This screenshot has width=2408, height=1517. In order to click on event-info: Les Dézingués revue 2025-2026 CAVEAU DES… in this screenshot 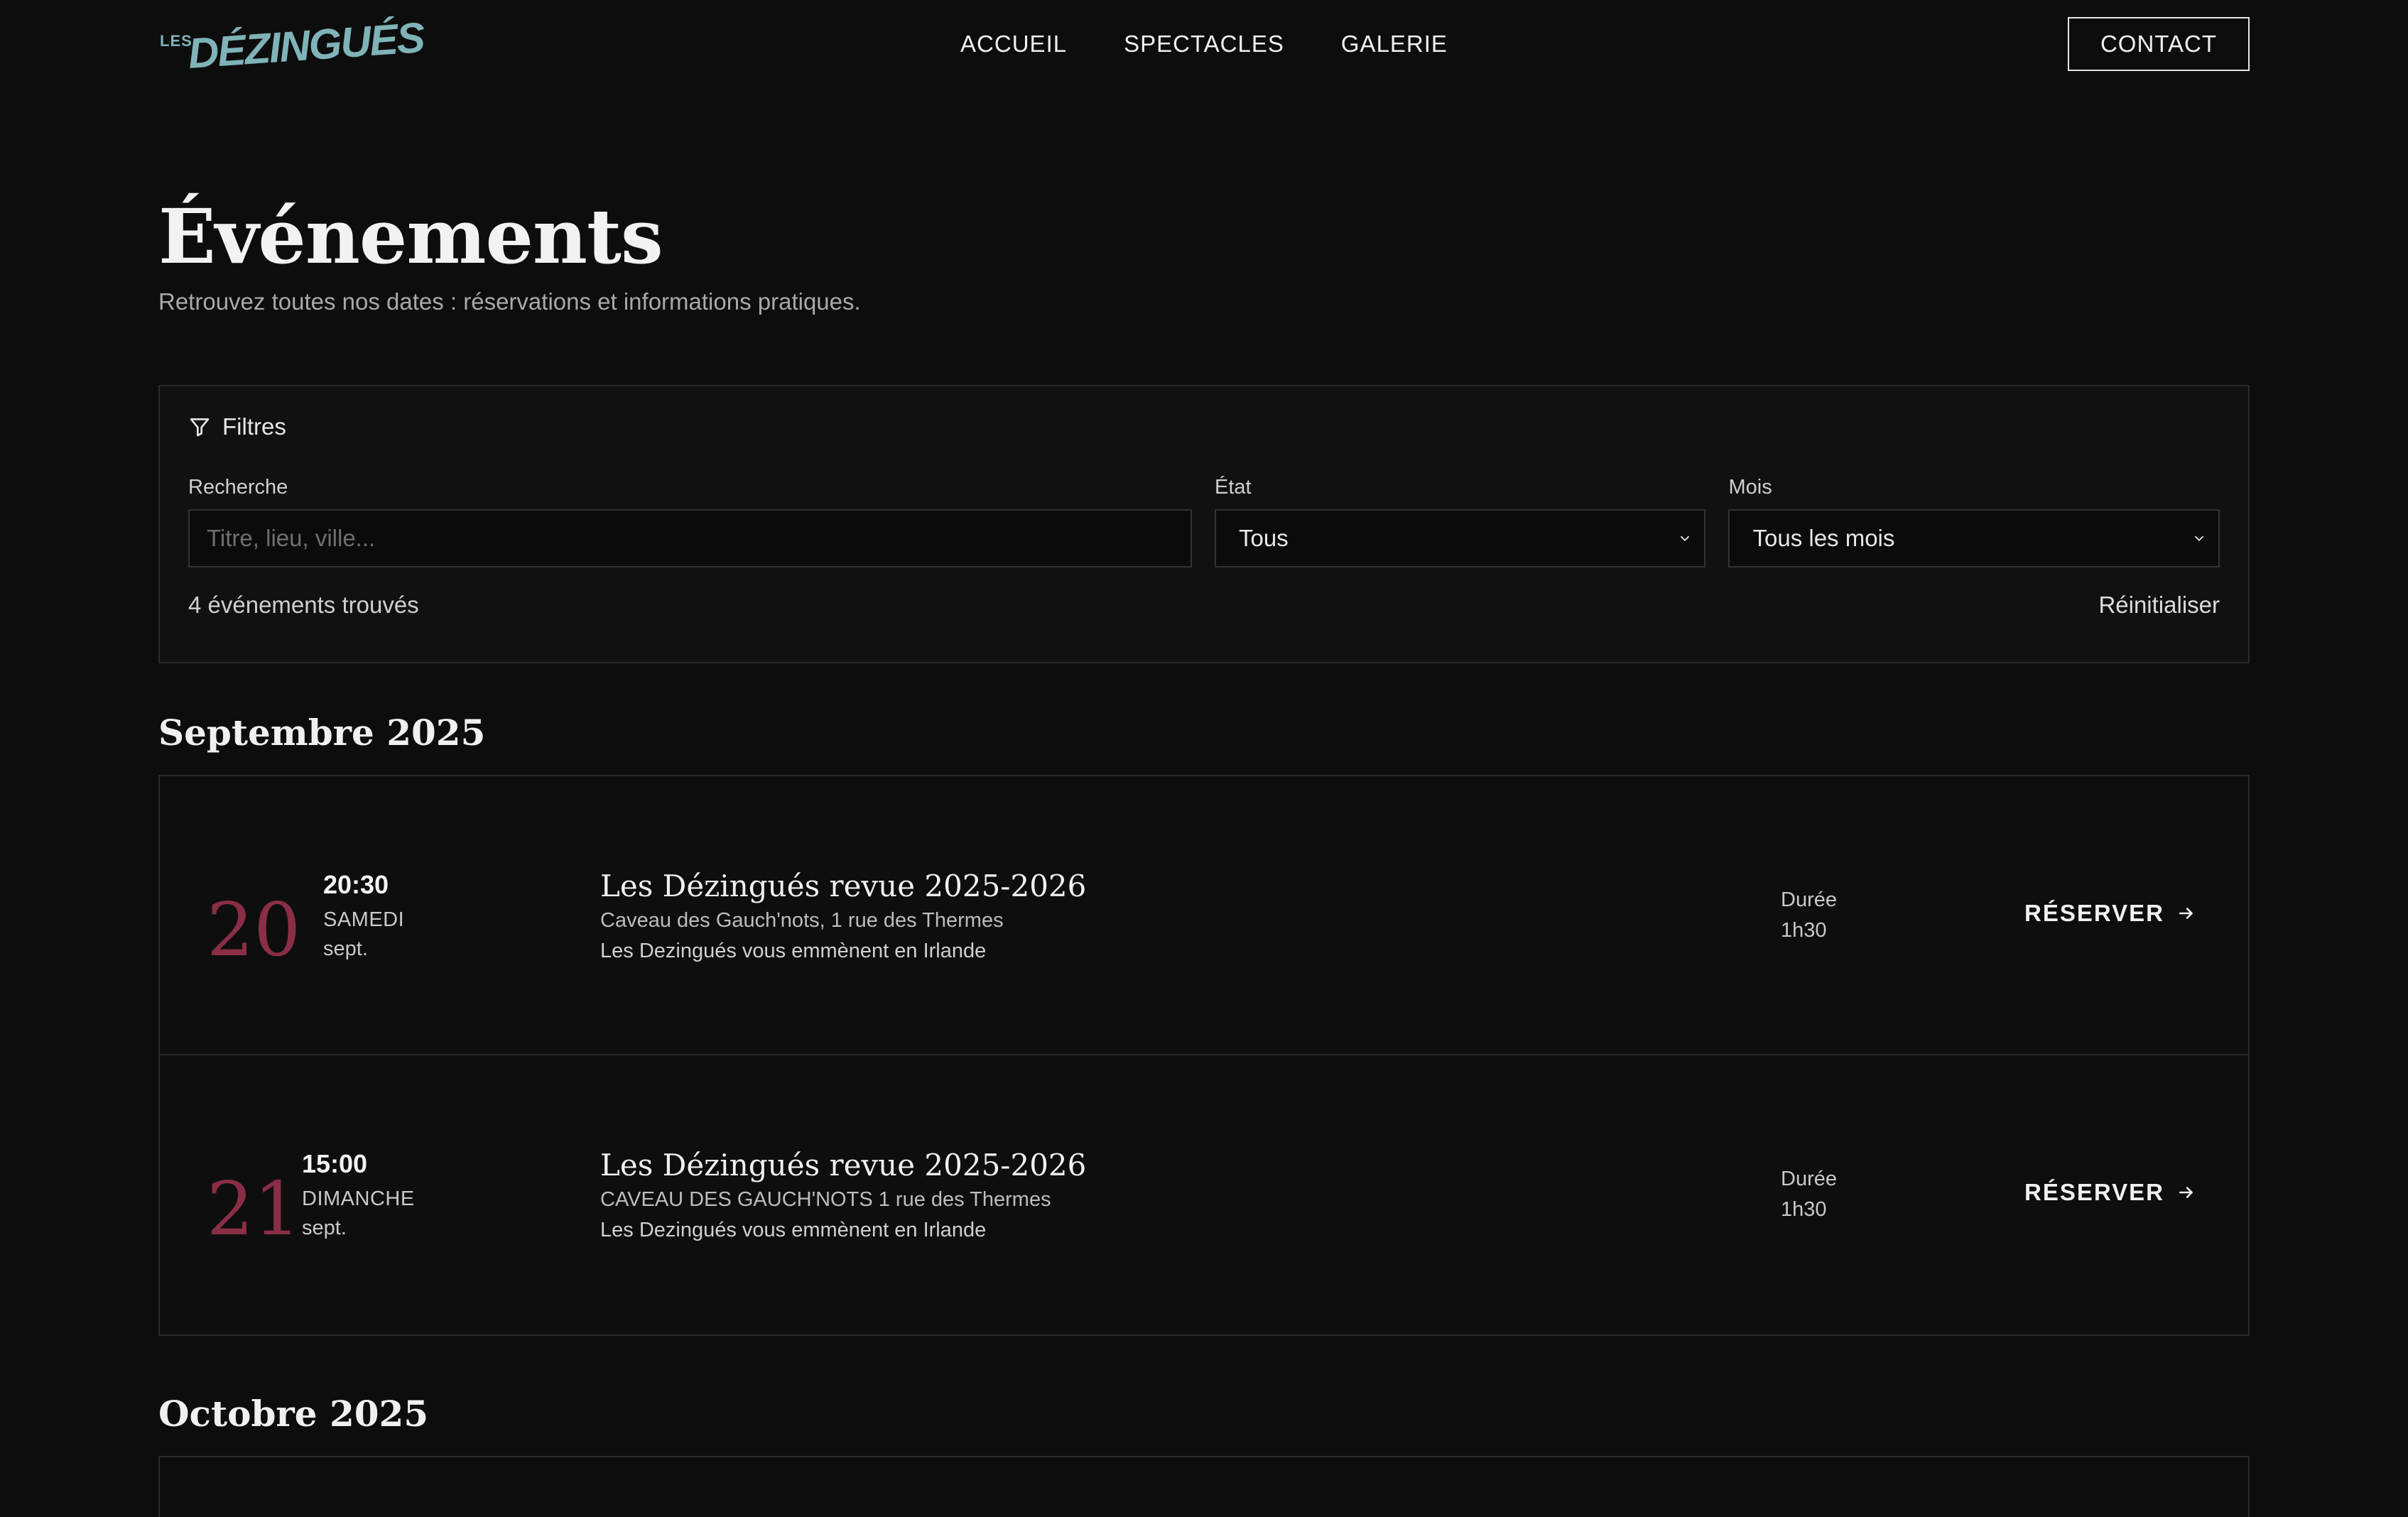, I will do `click(843, 1195)`.